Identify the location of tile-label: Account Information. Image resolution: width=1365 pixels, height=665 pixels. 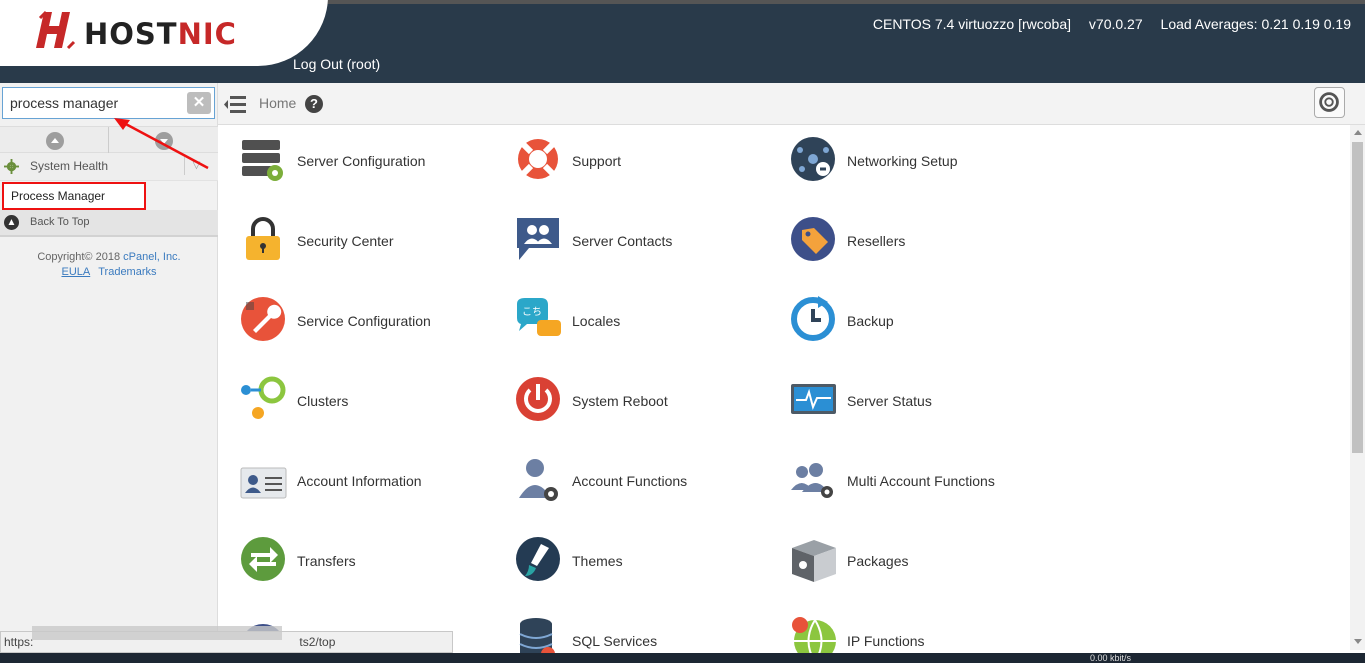
(359, 481).